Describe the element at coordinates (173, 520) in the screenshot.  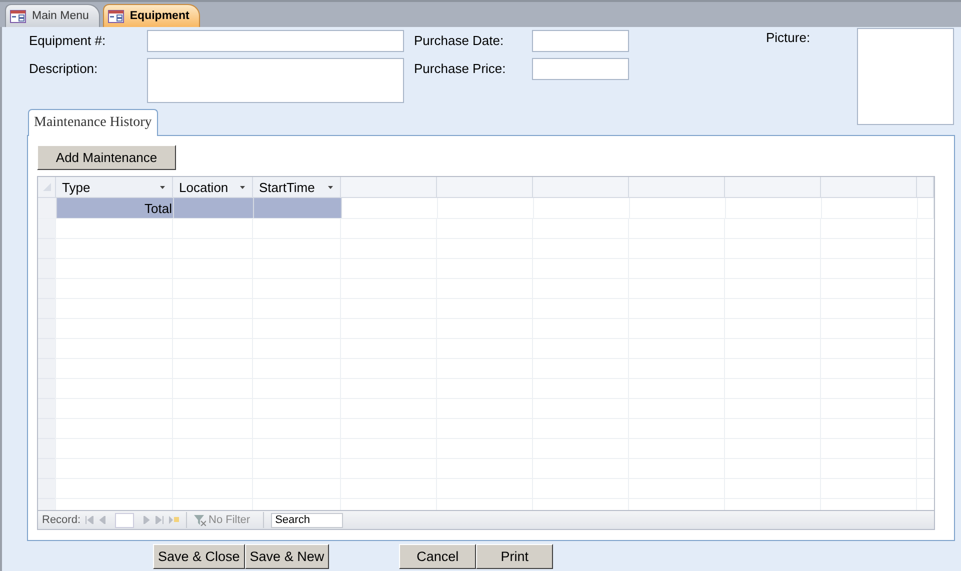
I see `new-record-icon` at that location.